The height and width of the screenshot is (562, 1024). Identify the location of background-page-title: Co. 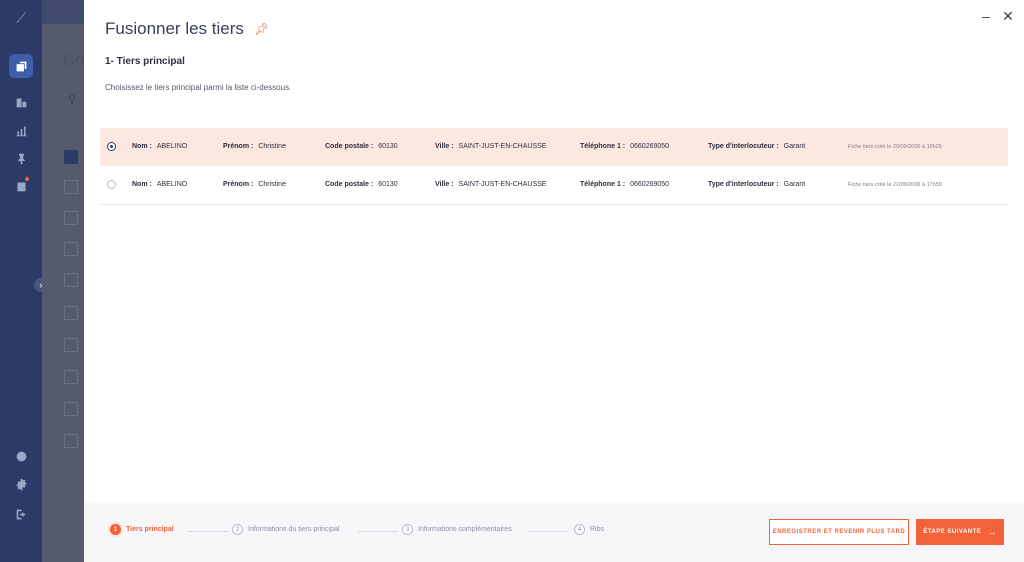
(74, 59).